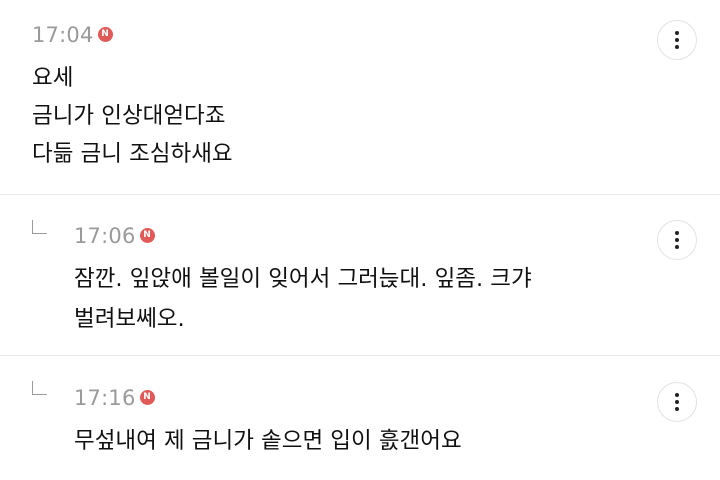 The width and height of the screenshot is (720, 480). I want to click on comment-timestamp: 17:04, so click(63, 35).